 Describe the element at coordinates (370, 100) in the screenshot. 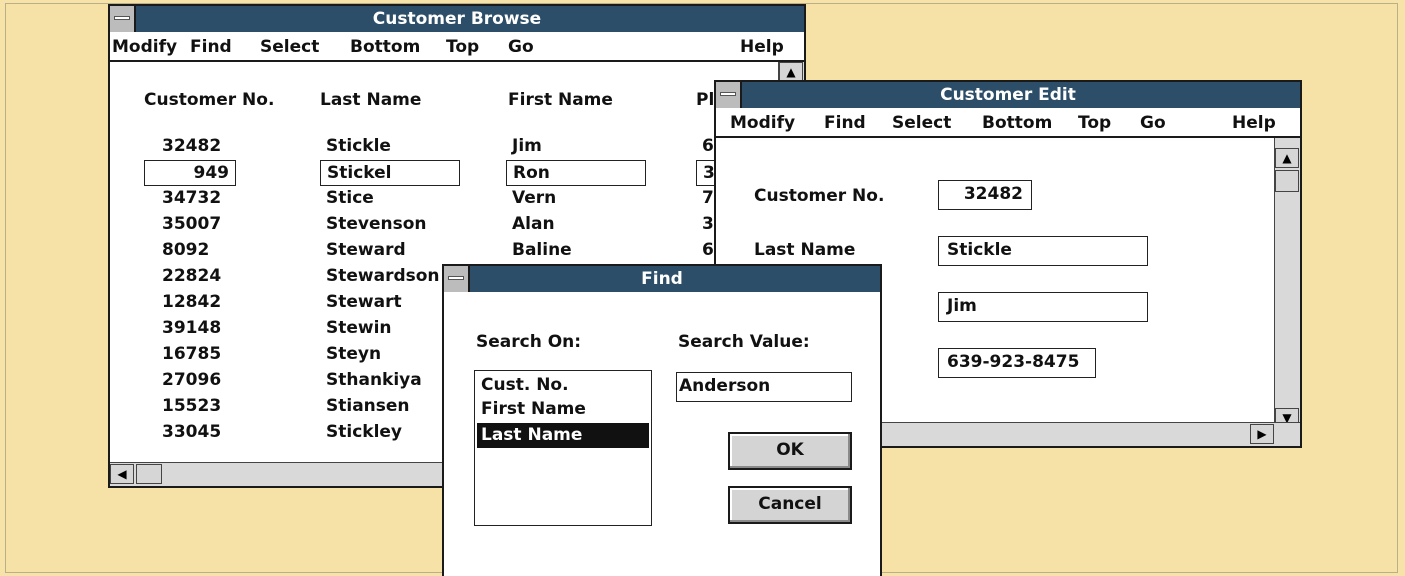

I see `column-header-last-name: Last Name` at that location.